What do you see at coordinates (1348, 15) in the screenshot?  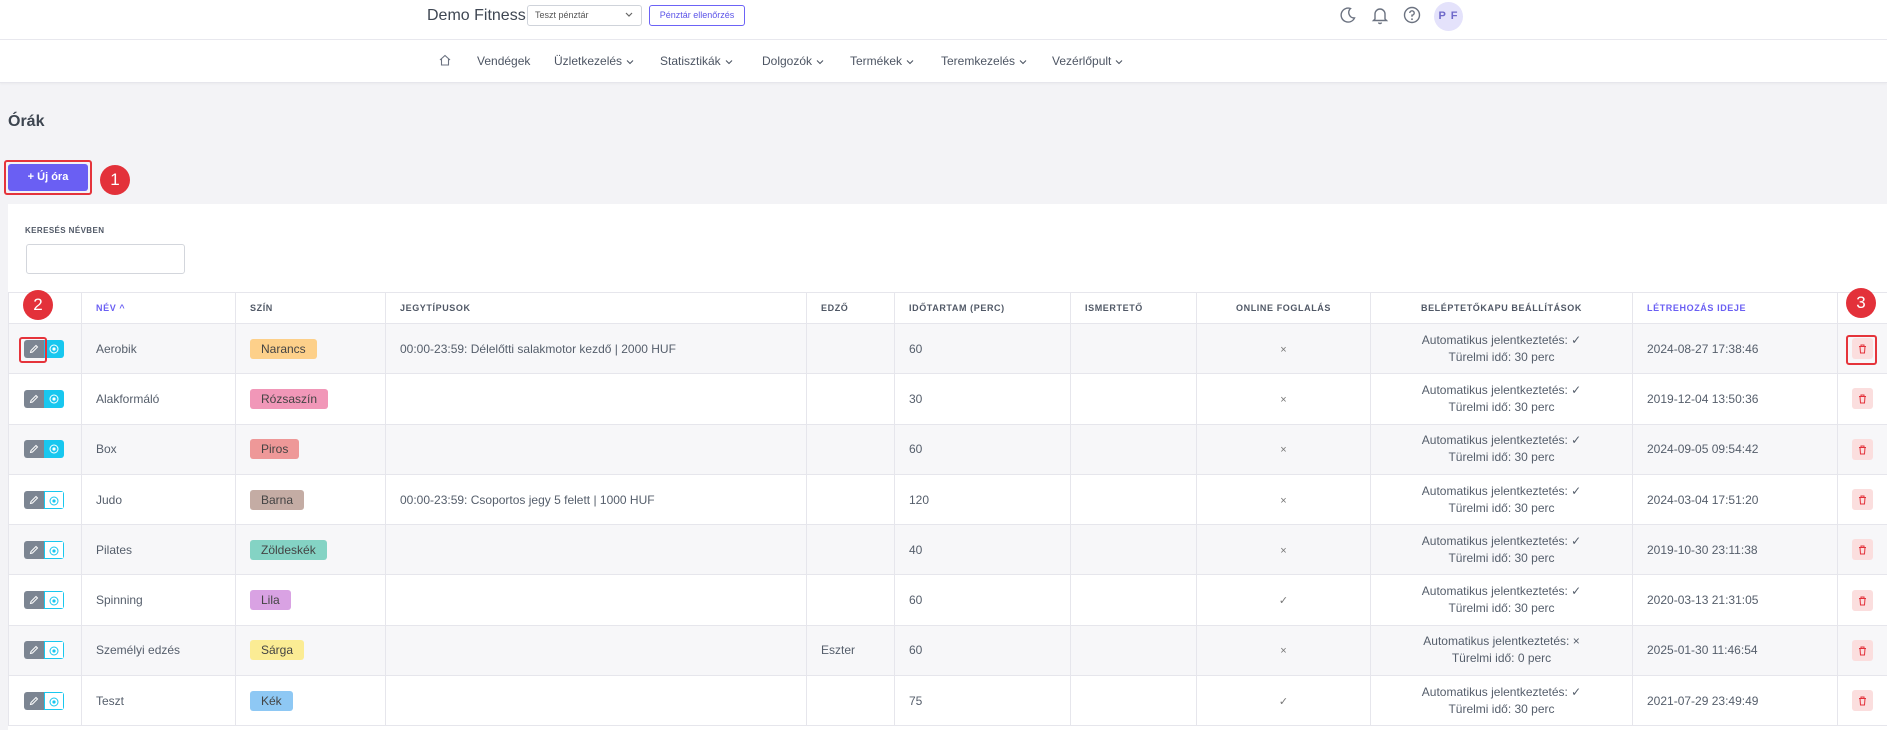 I see `moon-icon` at bounding box center [1348, 15].